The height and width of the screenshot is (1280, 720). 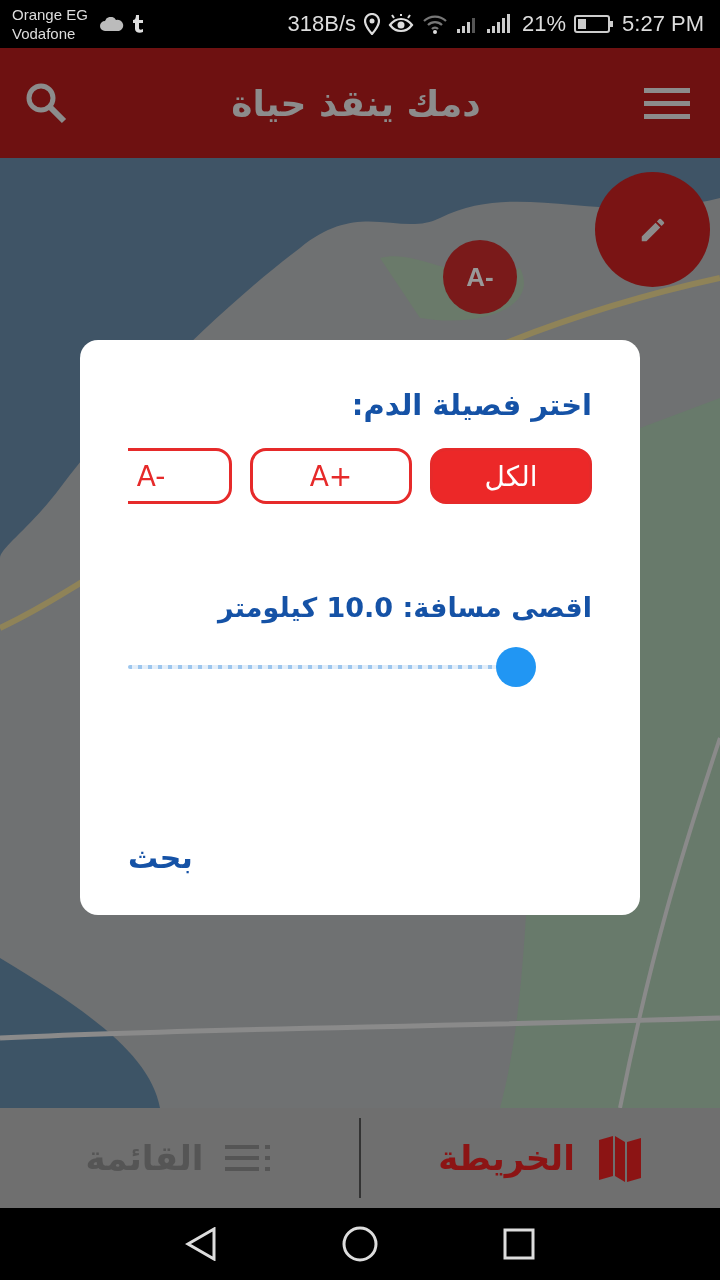 What do you see at coordinates (321, 24) in the screenshot?
I see `network-speed: 318B/s` at bounding box center [321, 24].